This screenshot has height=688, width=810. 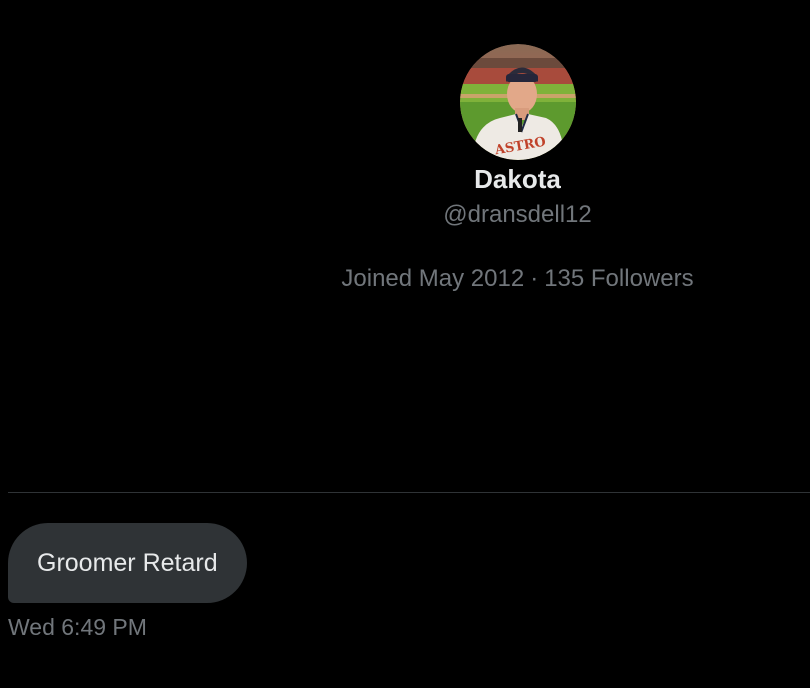 I want to click on message-bubble: Groomer Retard, so click(x=127, y=563).